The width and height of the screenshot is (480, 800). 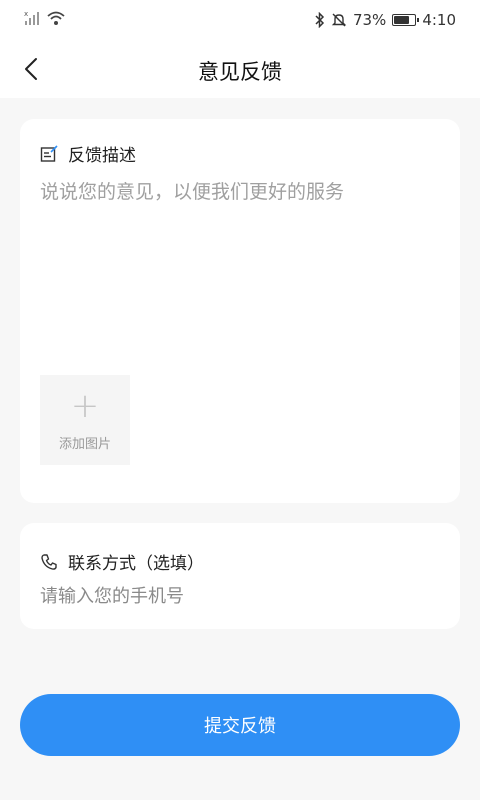 I want to click on status-time: 4:10, so click(x=439, y=20).